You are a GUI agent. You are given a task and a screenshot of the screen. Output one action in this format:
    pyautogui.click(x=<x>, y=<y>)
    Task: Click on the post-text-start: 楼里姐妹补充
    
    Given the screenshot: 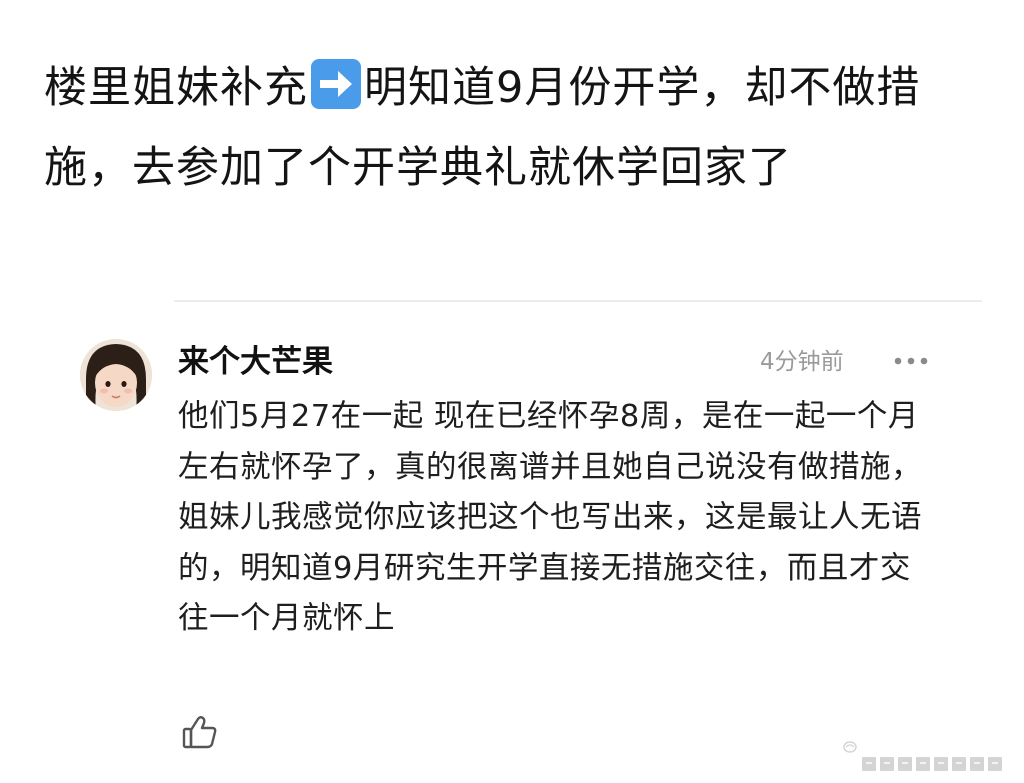 What is the action you would take?
    pyautogui.click(x=176, y=88)
    